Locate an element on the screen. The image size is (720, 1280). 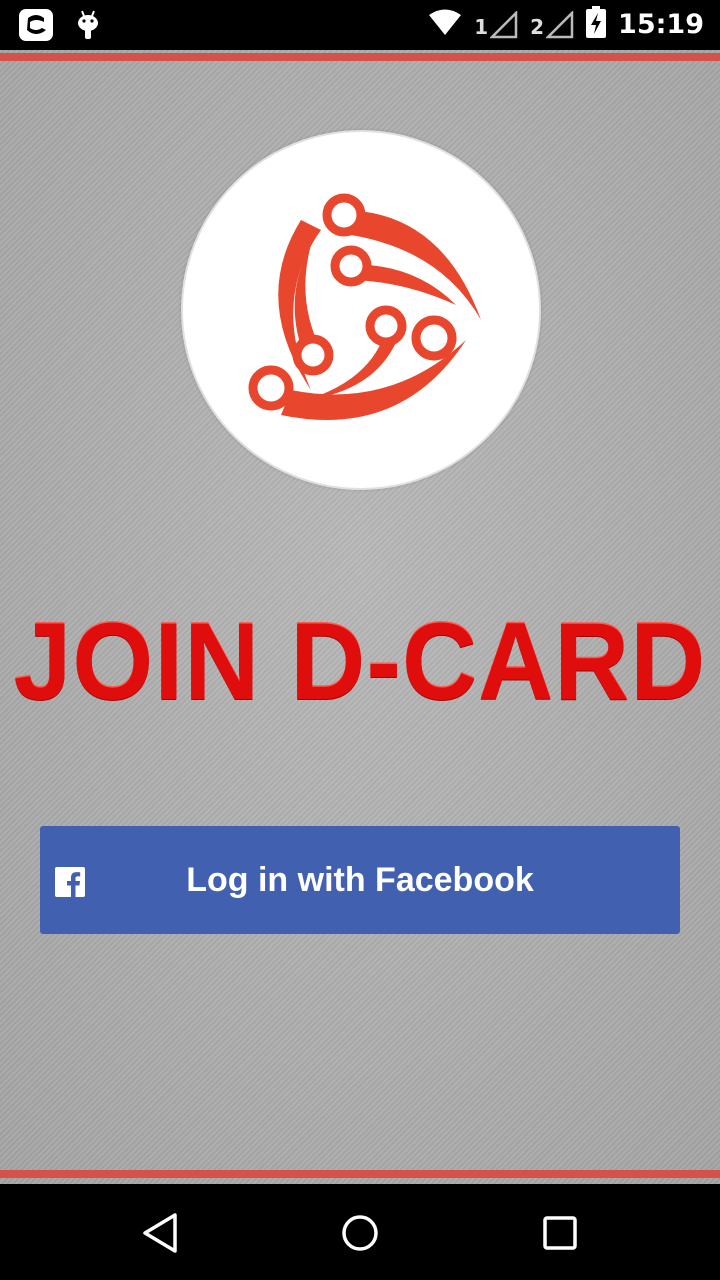
sim1-signal: 1 is located at coordinates (496, 24).